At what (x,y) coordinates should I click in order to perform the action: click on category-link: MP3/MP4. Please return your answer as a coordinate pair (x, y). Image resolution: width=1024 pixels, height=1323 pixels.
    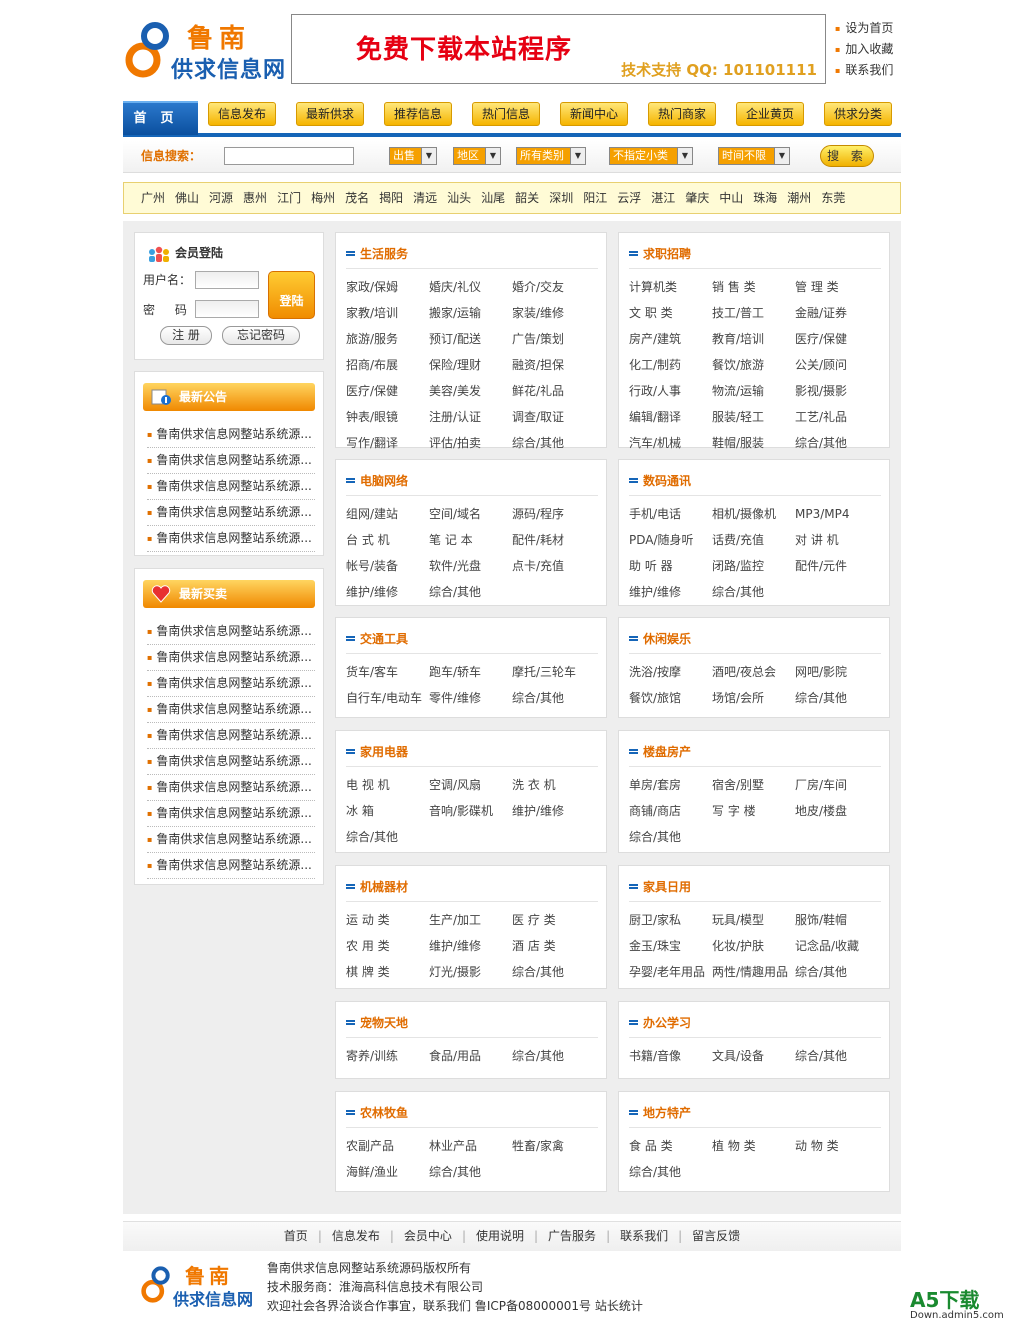
    Looking at the image, I should click on (836, 514).